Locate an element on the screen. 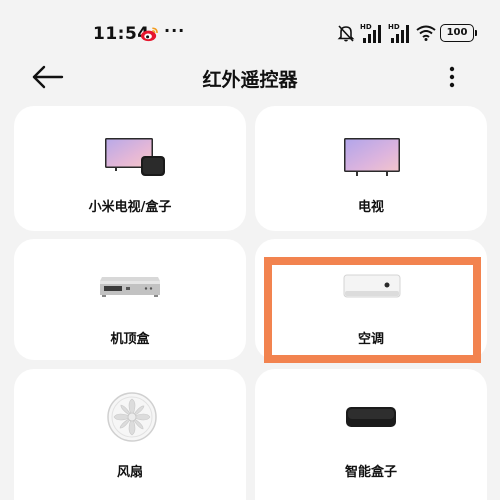  fan-image is located at coordinates (132, 417).